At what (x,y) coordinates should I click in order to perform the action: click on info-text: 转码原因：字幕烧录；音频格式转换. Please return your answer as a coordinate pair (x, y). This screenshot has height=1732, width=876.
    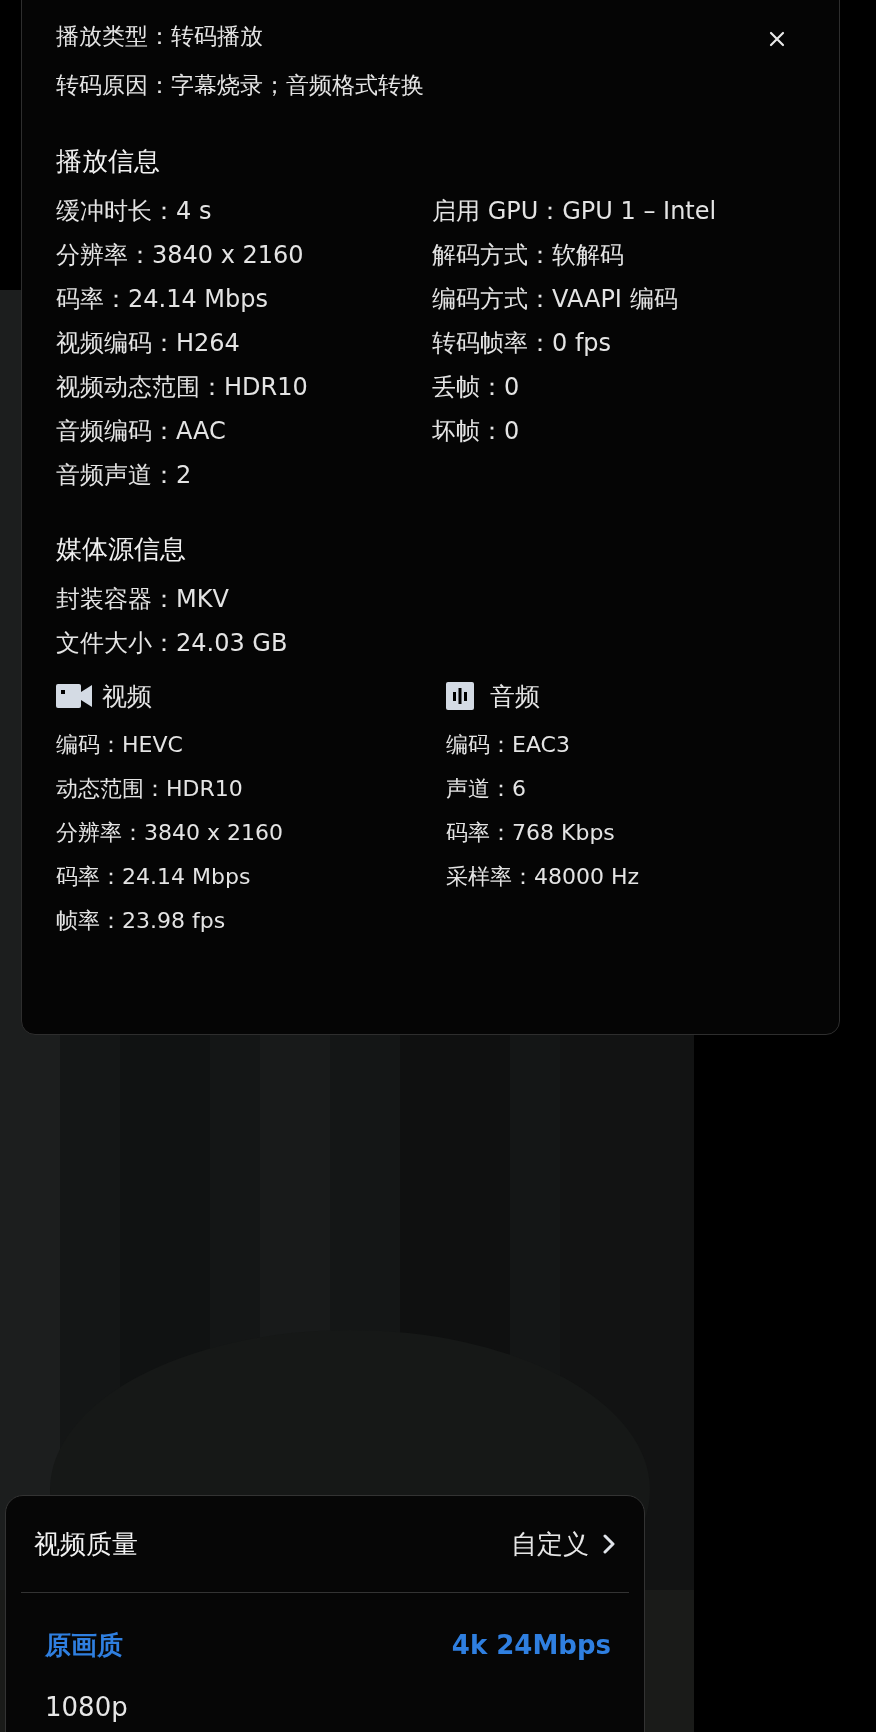
    Looking at the image, I should click on (240, 85).